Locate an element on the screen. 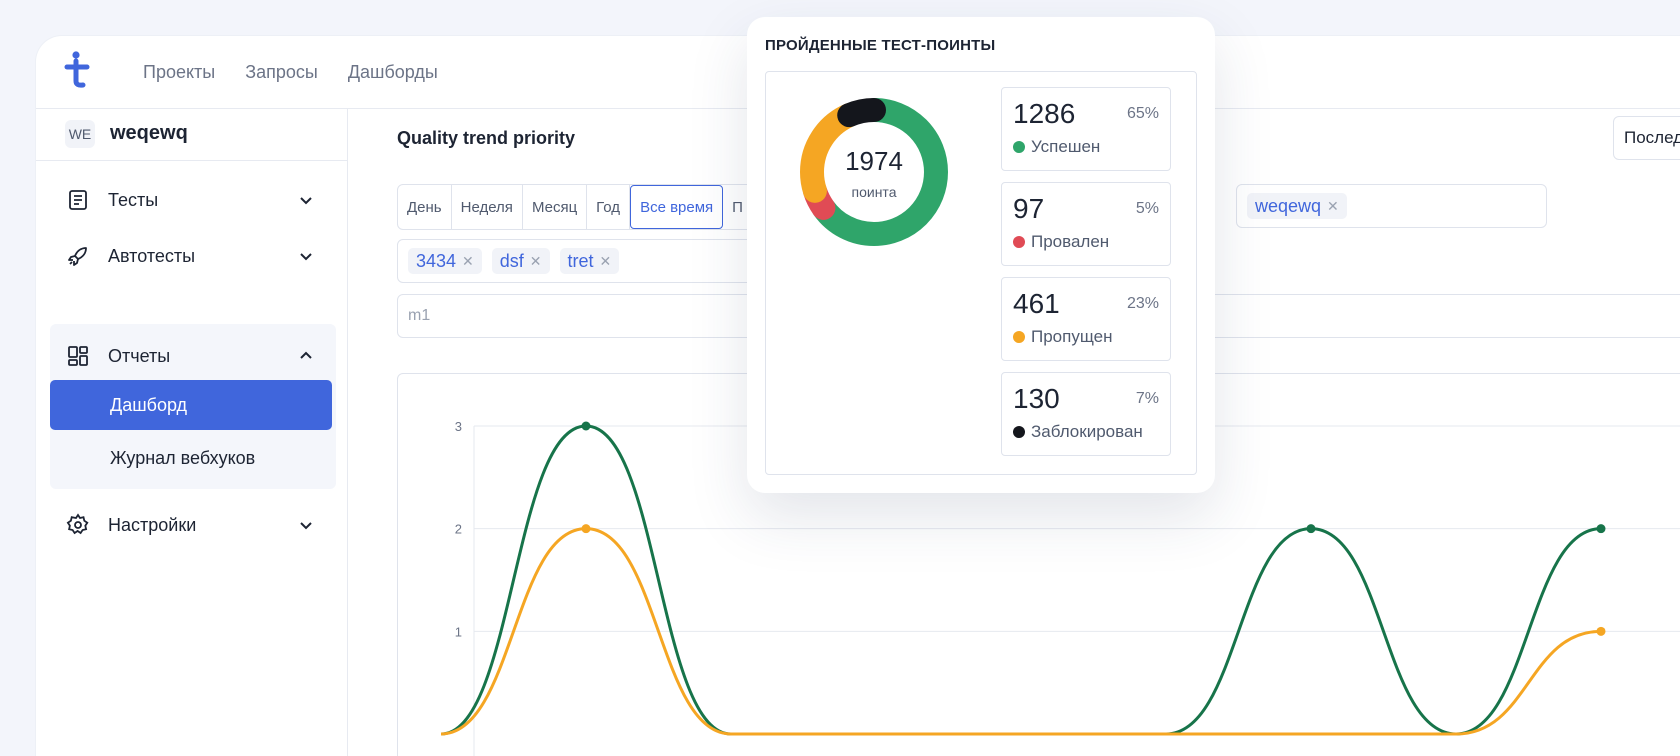  stat-blocked: 130 7% Заблокирован is located at coordinates (1086, 414).